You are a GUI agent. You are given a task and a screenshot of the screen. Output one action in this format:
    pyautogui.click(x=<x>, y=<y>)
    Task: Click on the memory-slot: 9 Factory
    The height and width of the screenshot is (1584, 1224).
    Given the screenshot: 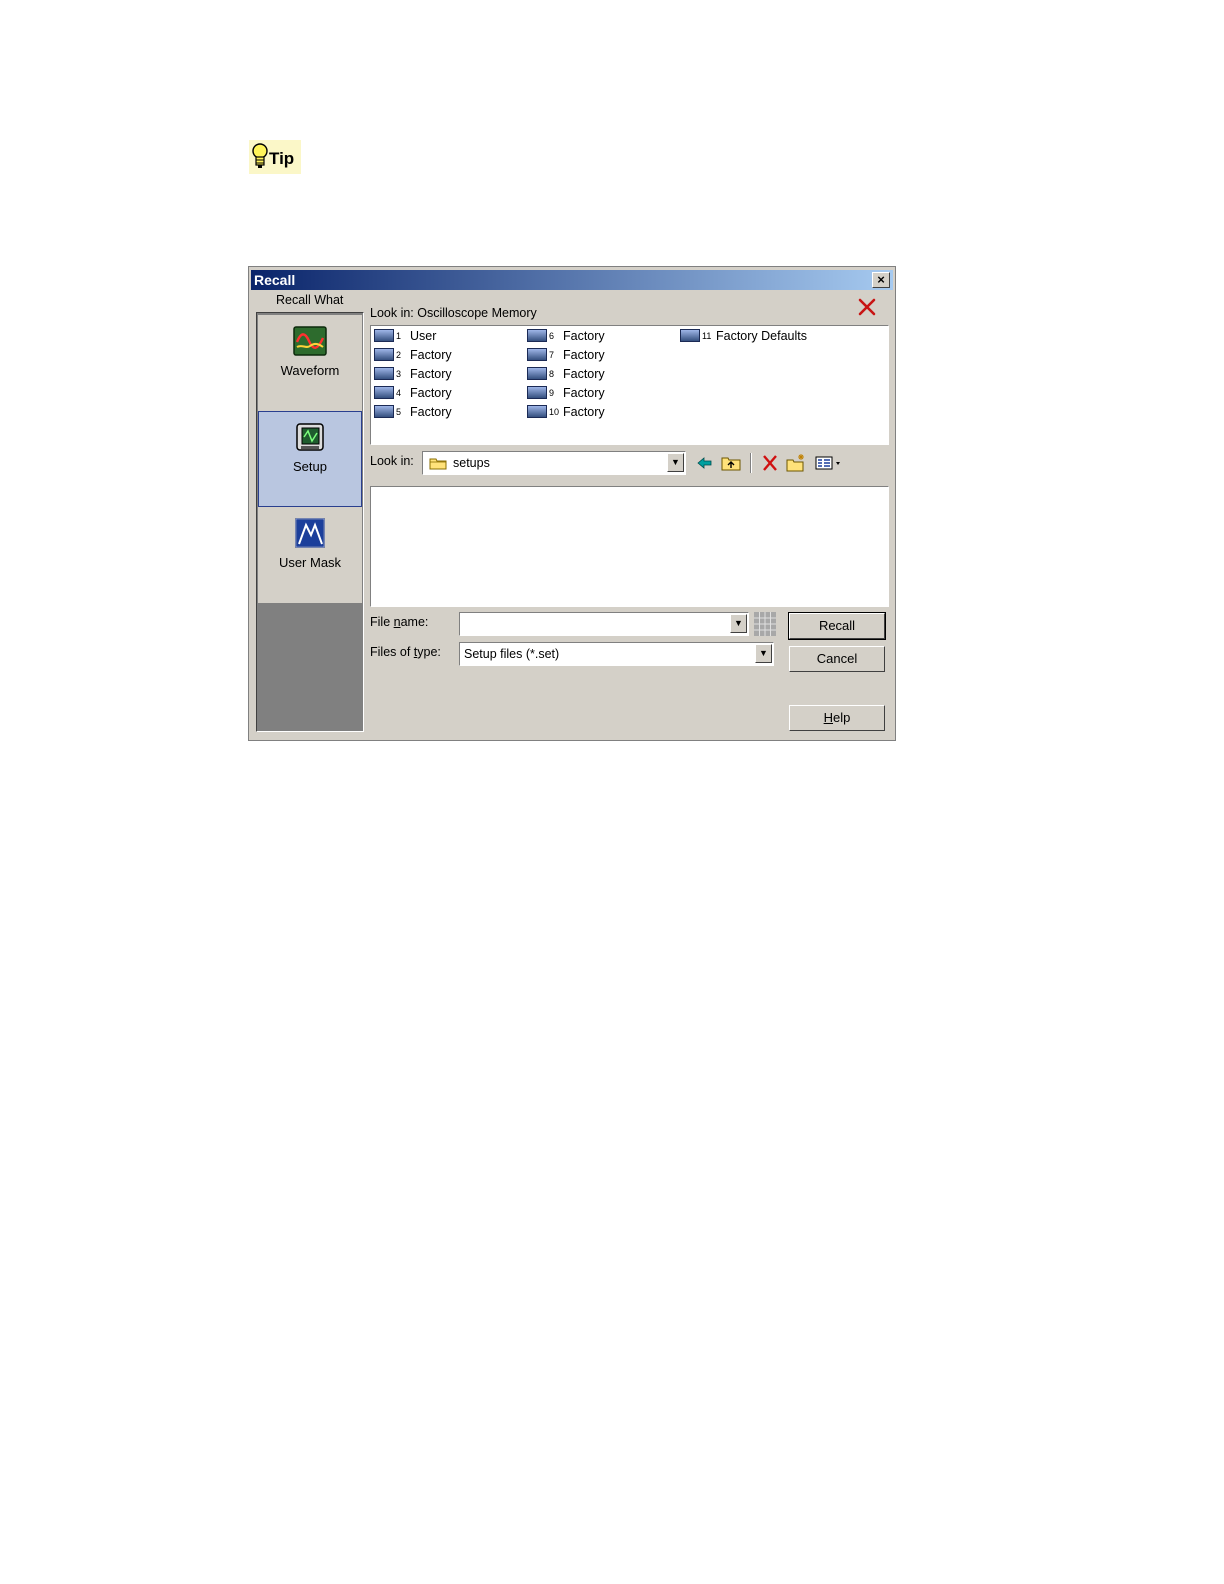 What is the action you would take?
    pyautogui.click(x=566, y=394)
    